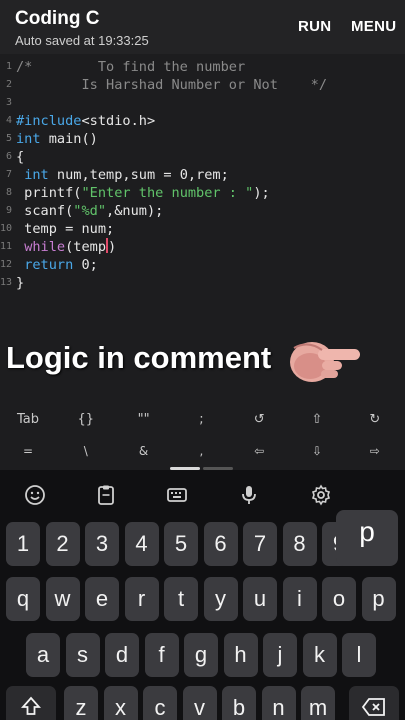 The image size is (405, 720). I want to click on code-text: printf("Enter the number : ");, so click(143, 193).